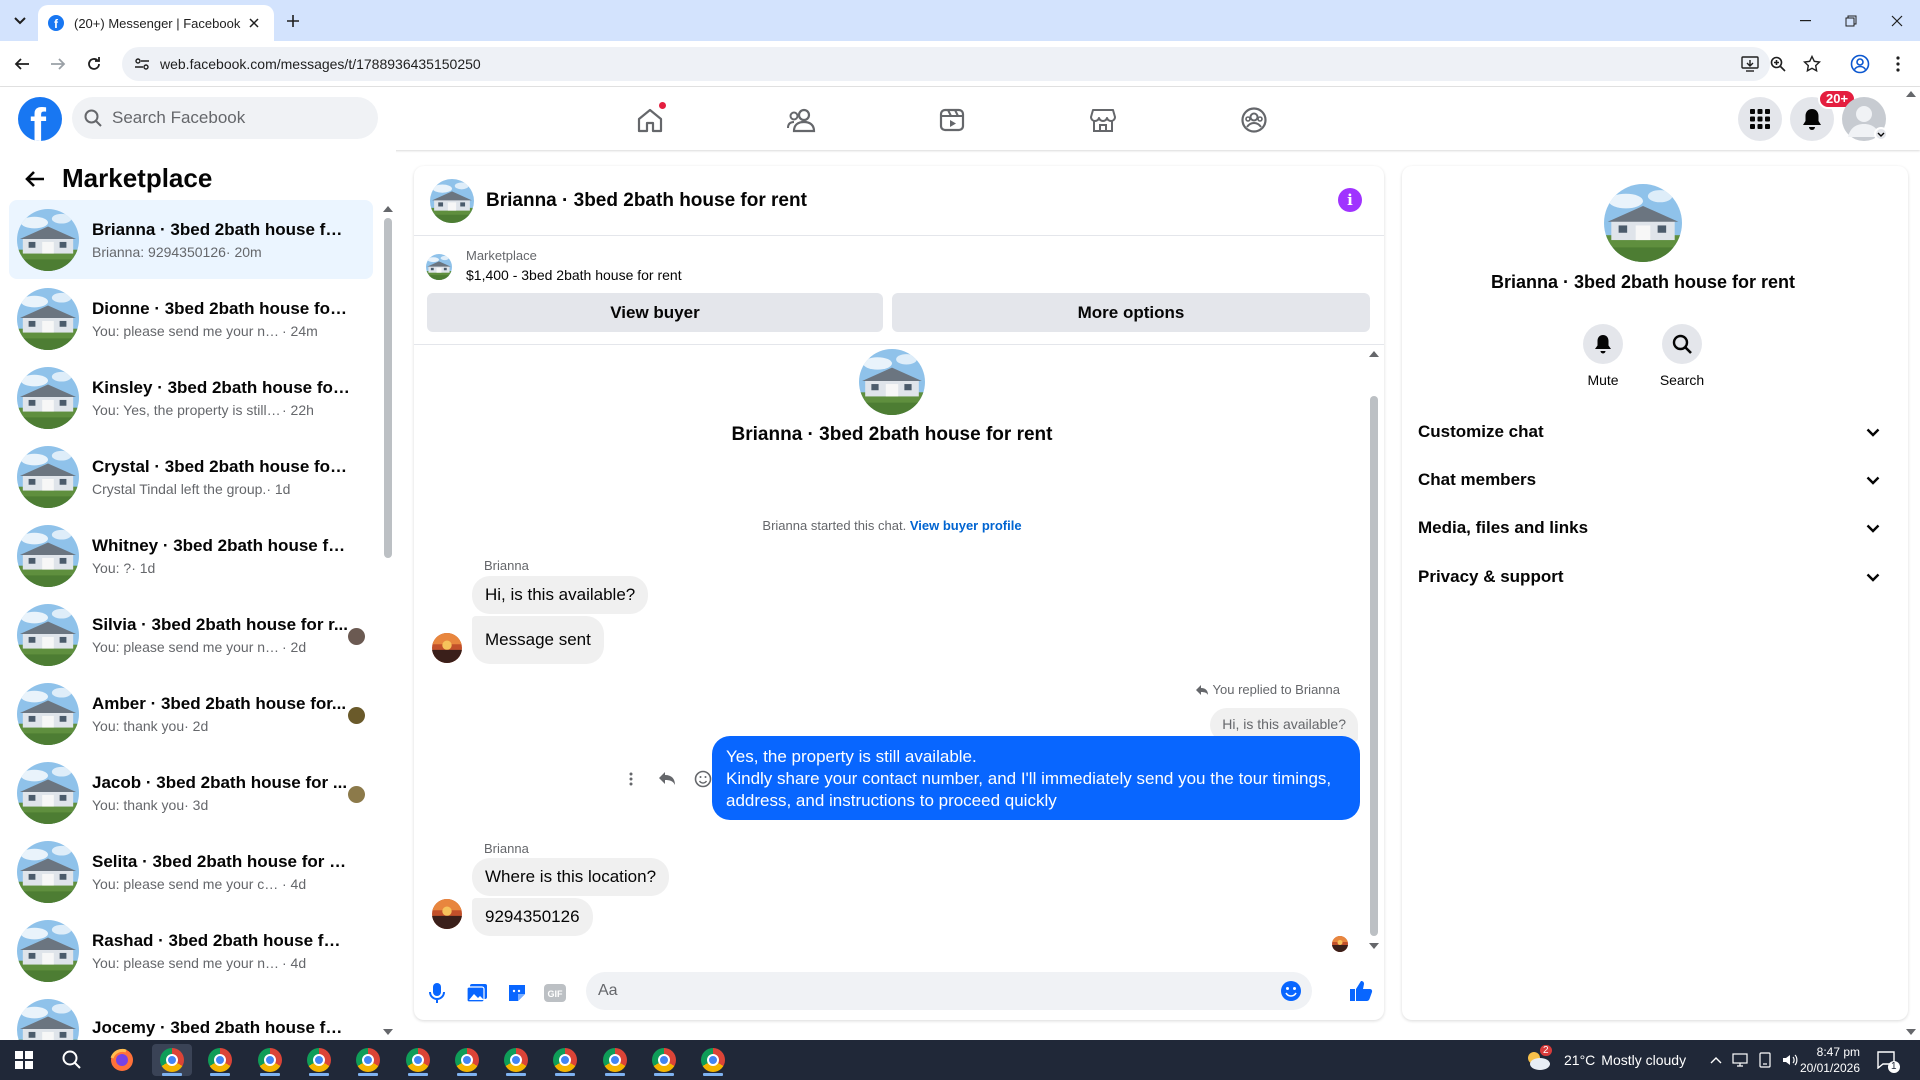 This screenshot has width=1920, height=1080. I want to click on view-buyer-profile-link: View buyer profile, so click(966, 525).